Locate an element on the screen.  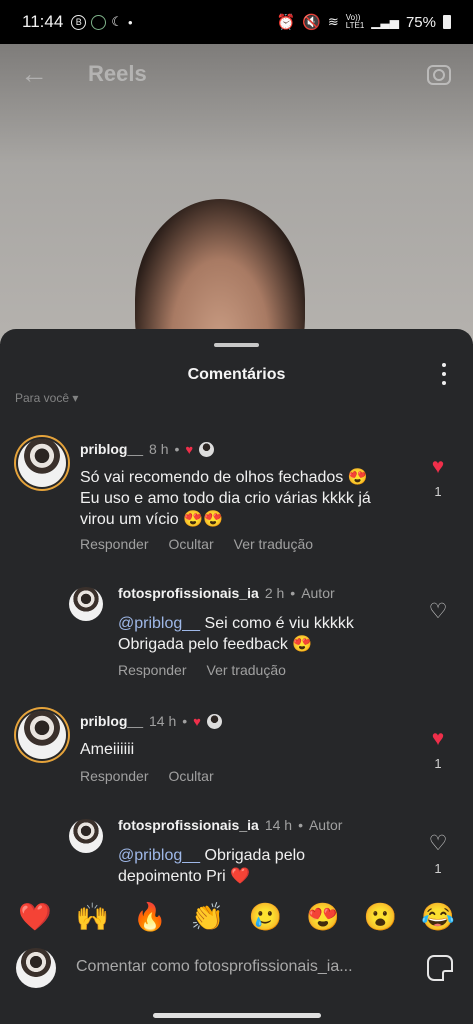
comment-text: Ameiiiiii is located at coordinates (107, 749).